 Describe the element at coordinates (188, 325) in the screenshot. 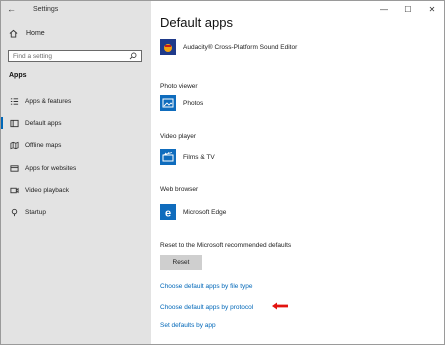

I see `link-set-defaults-by-app: Set defaults by app` at that location.